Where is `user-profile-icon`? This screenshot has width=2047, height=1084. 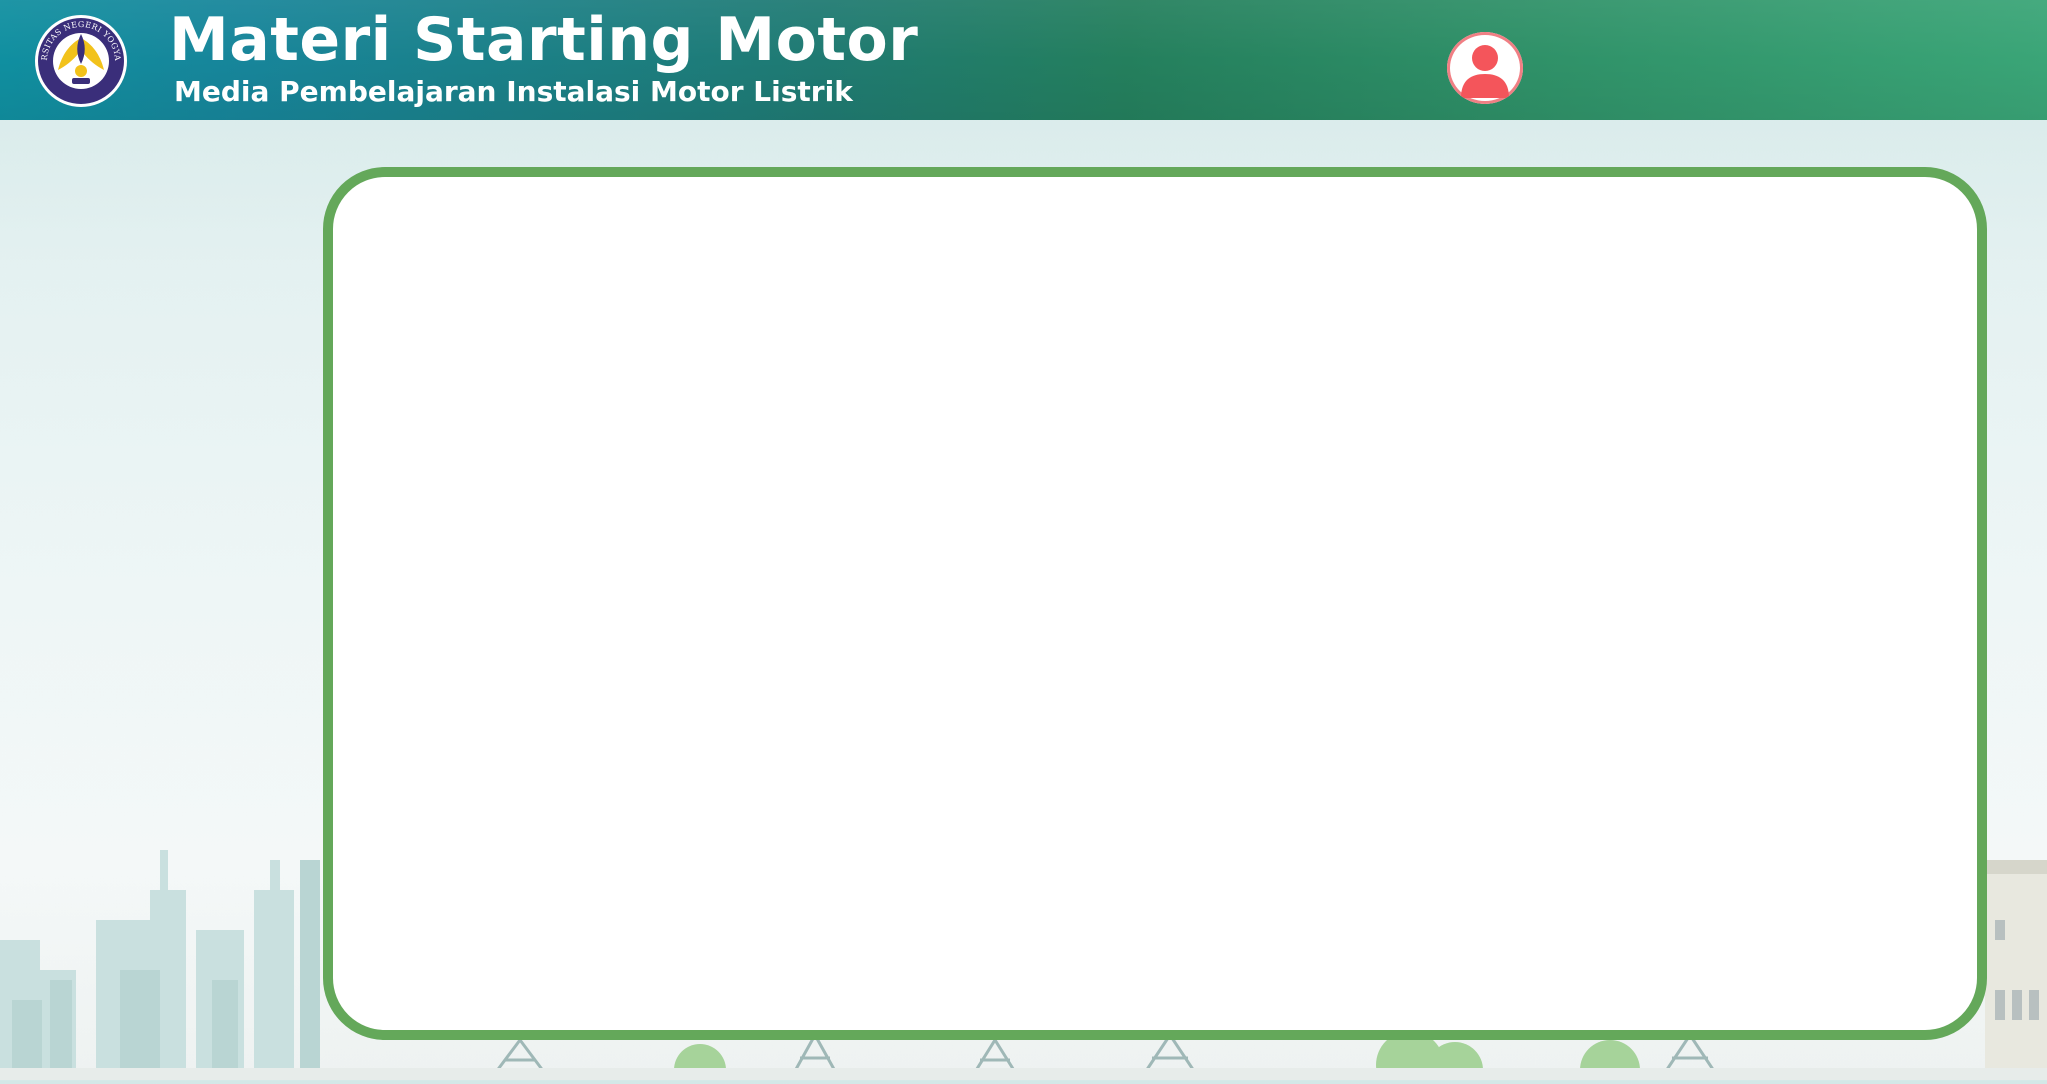 user-profile-icon is located at coordinates (1485, 71).